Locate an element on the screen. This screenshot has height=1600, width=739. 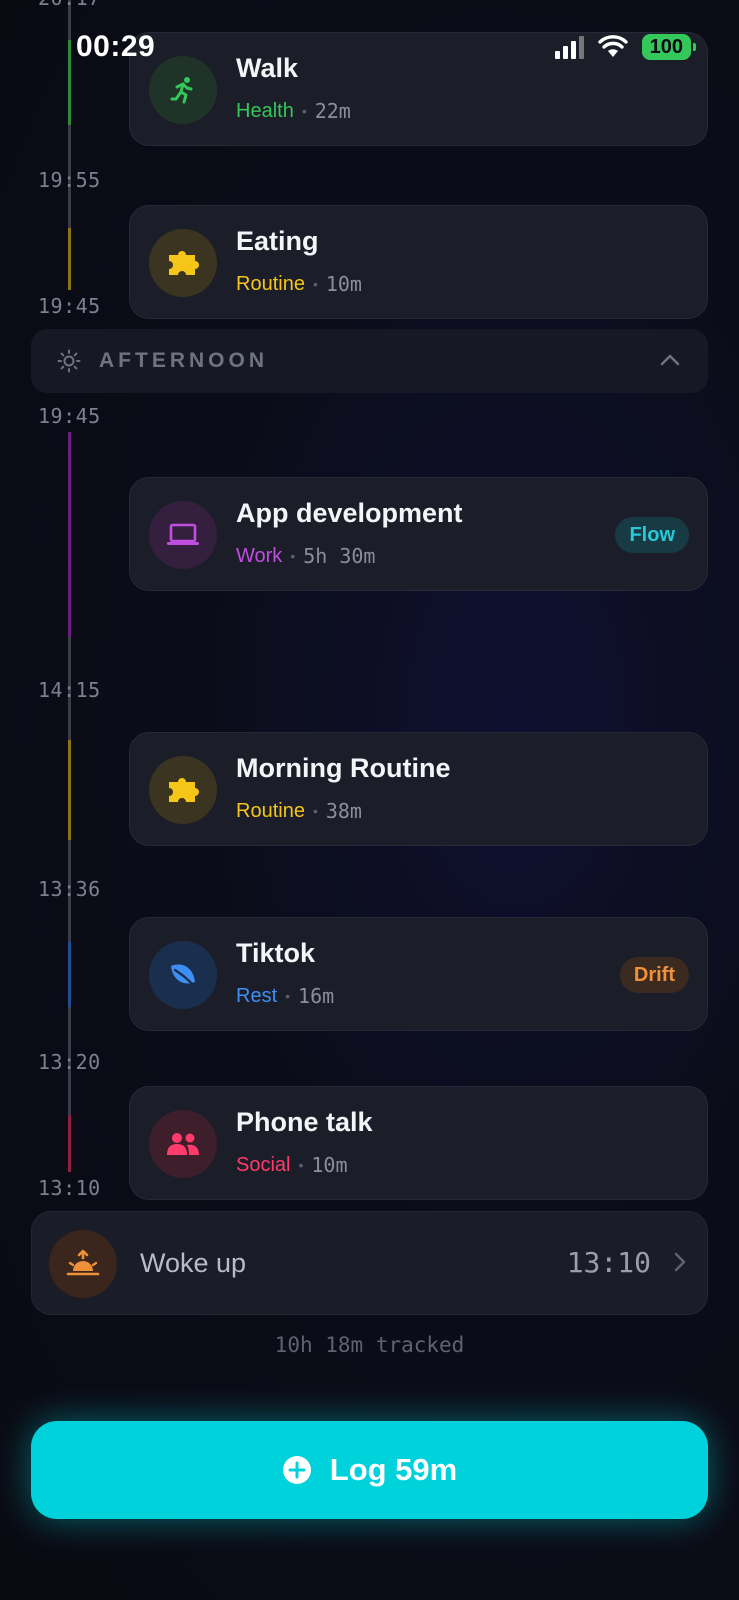
entry-duration: 22m is located at coordinates (332, 111).